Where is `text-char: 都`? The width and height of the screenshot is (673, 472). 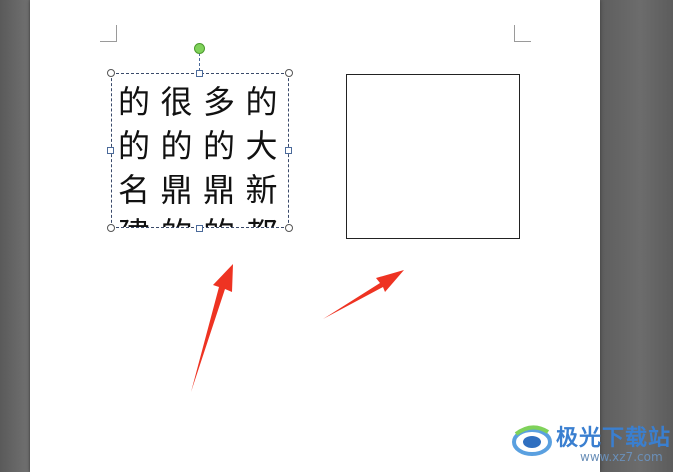
text-char: 都 is located at coordinates (267, 219).